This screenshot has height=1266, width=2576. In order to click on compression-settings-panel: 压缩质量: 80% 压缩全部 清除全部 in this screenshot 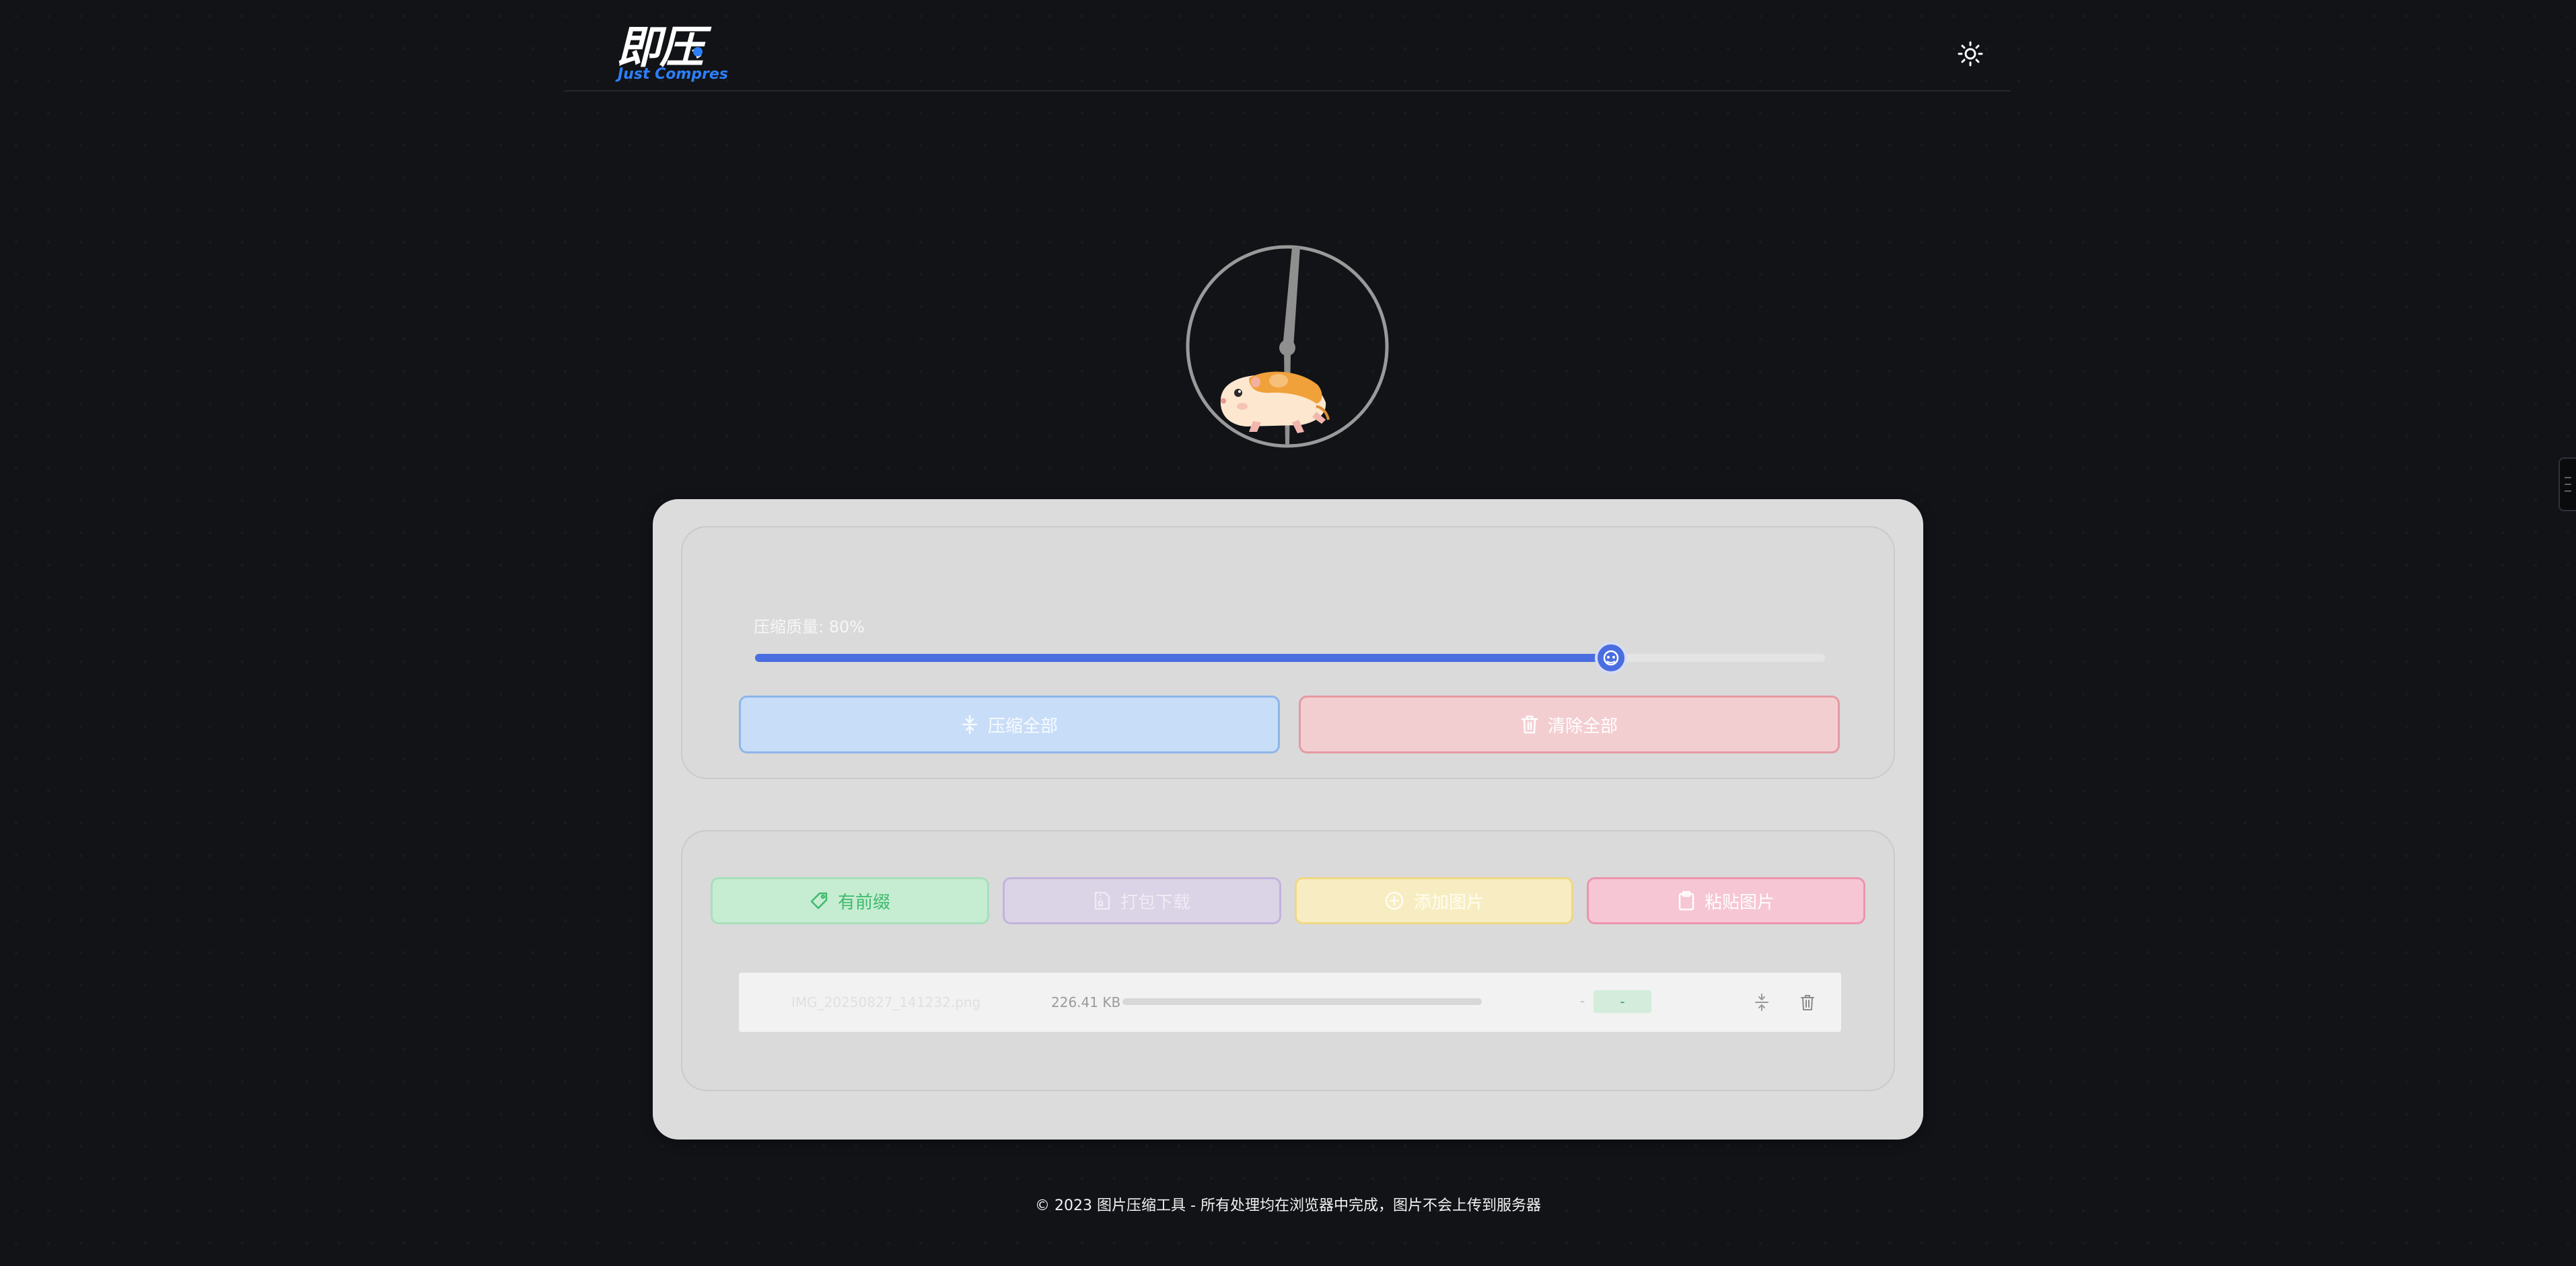, I will do `click(1288, 652)`.